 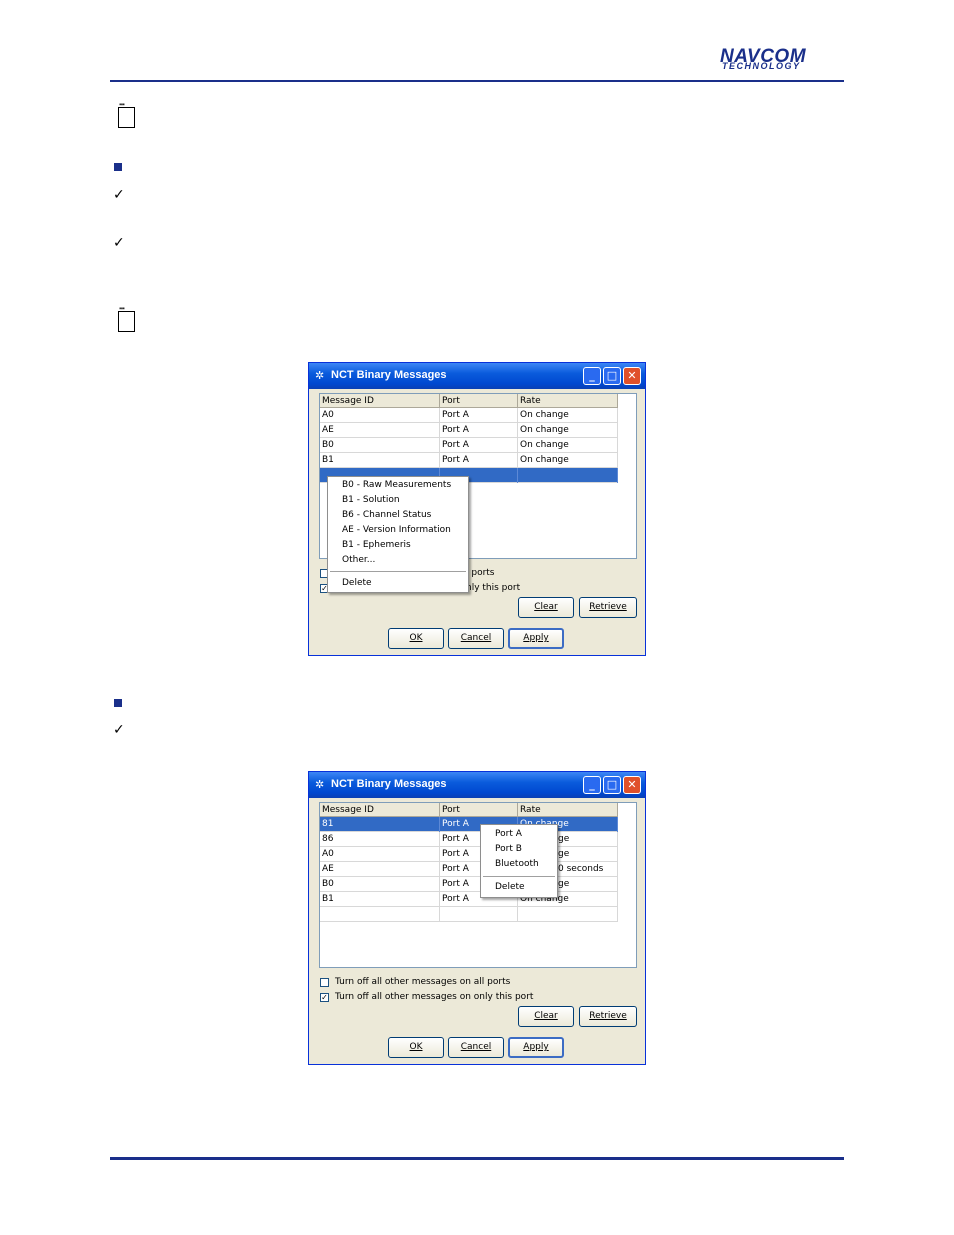 I want to click on menu-item-port-b: Port B, so click(x=508, y=849).